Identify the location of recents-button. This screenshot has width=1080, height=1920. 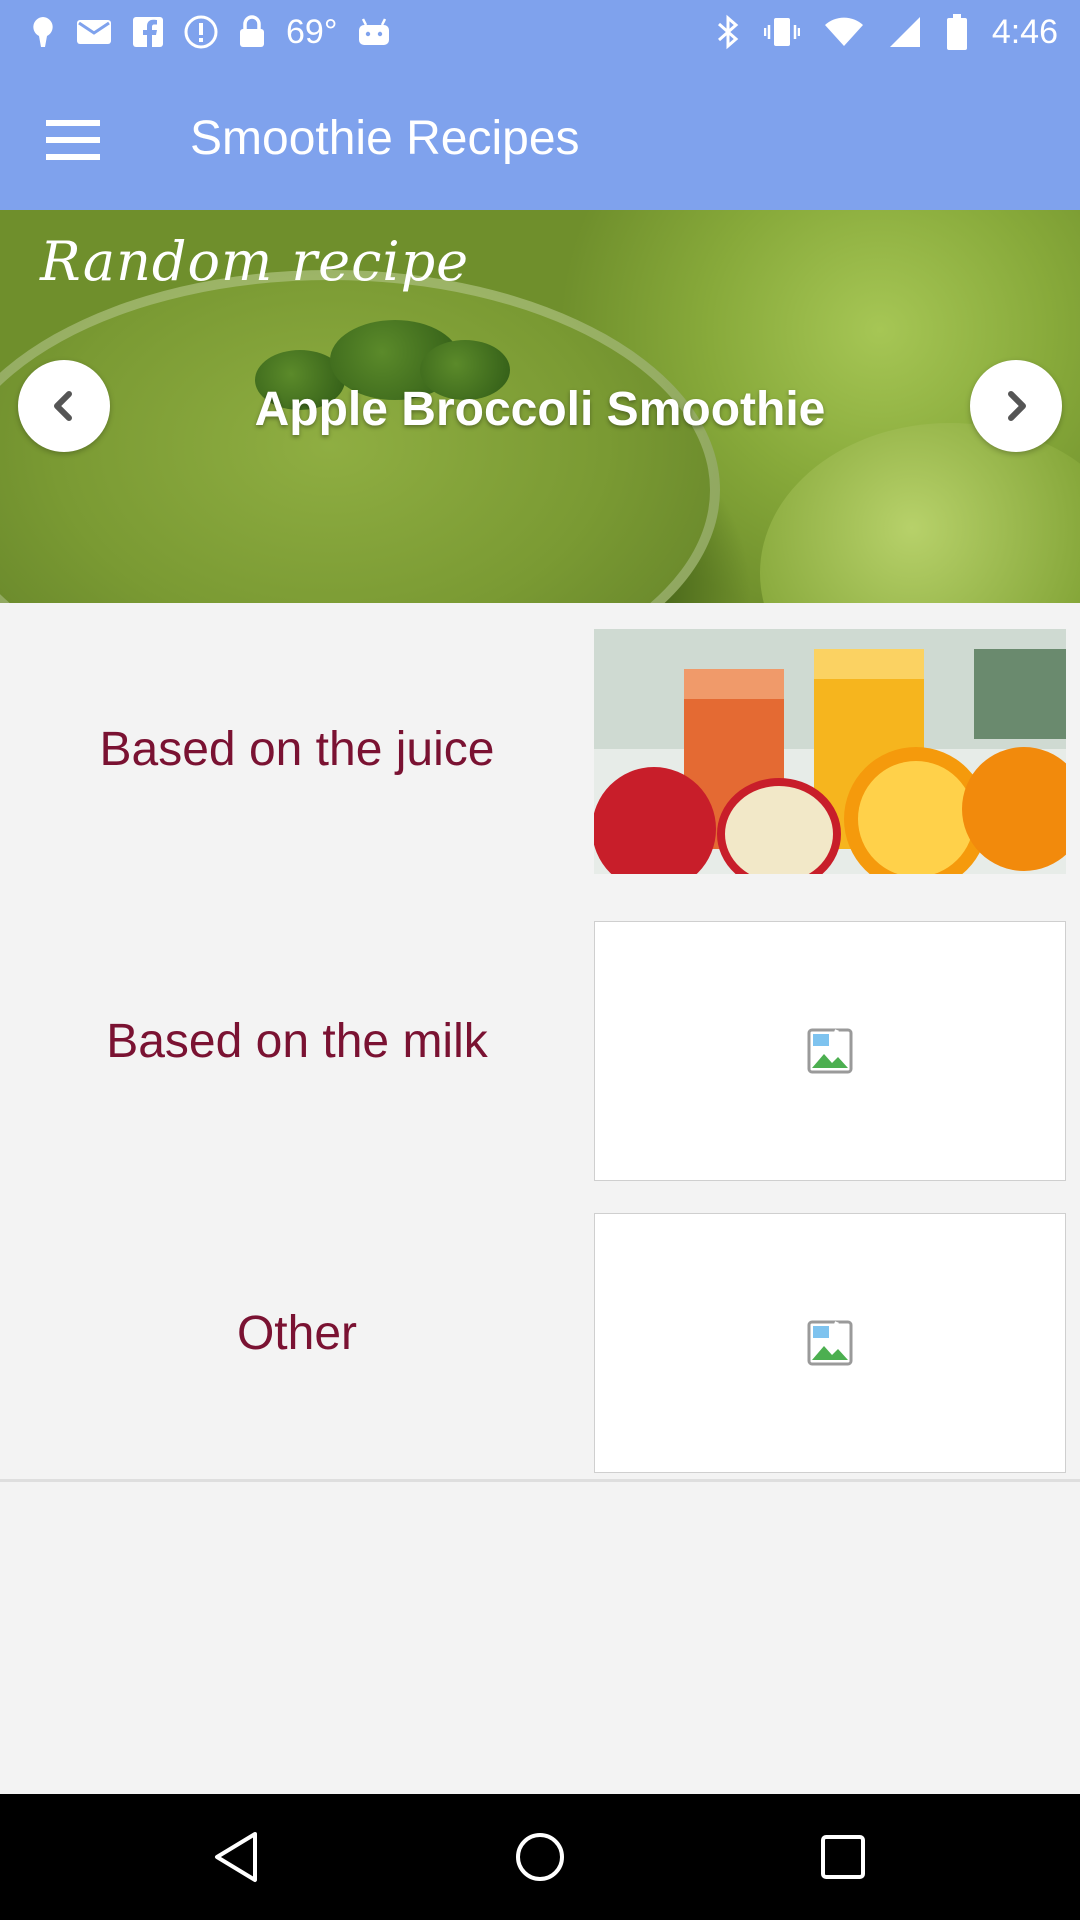
(843, 1857).